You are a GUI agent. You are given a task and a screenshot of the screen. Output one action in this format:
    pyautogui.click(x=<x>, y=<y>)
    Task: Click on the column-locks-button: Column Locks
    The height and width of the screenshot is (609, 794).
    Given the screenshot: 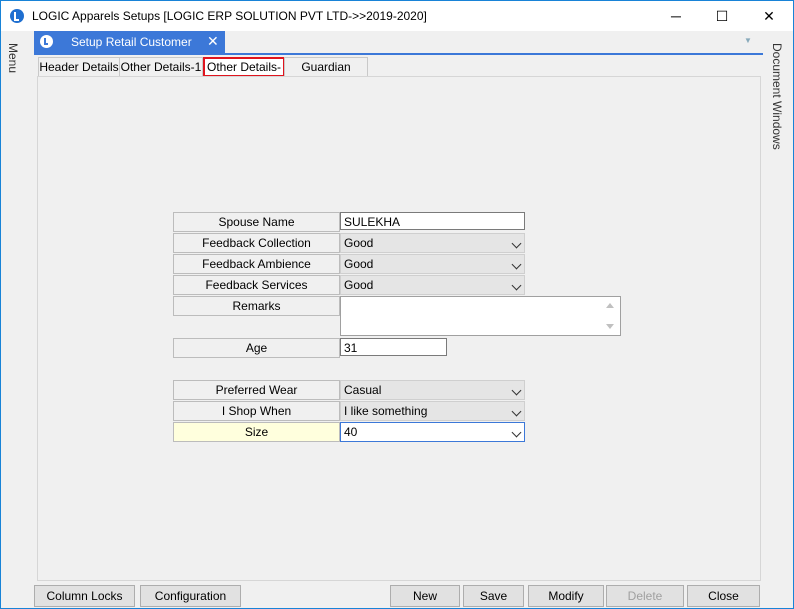 What is the action you would take?
    pyautogui.click(x=84, y=596)
    